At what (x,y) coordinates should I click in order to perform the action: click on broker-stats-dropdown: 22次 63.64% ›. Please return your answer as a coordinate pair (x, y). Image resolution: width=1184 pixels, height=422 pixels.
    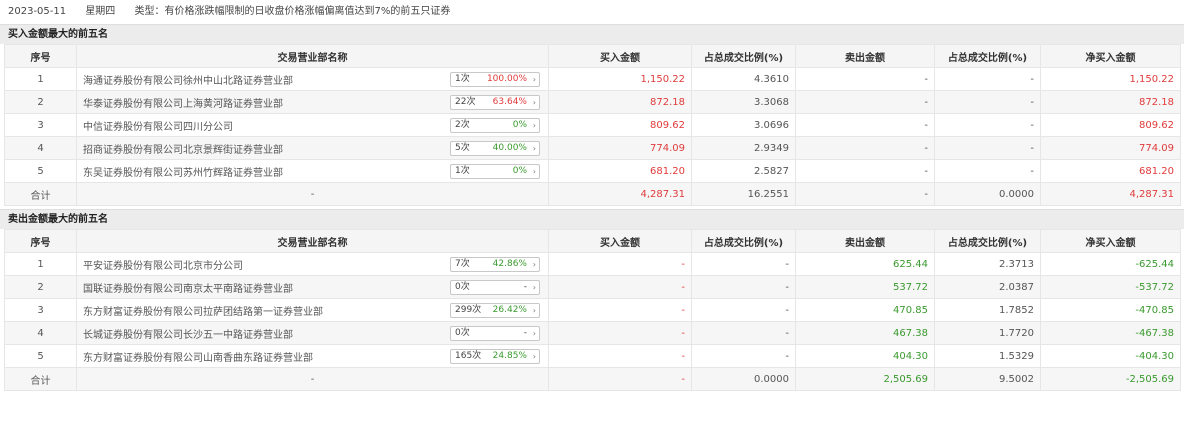
    Looking at the image, I should click on (495, 102).